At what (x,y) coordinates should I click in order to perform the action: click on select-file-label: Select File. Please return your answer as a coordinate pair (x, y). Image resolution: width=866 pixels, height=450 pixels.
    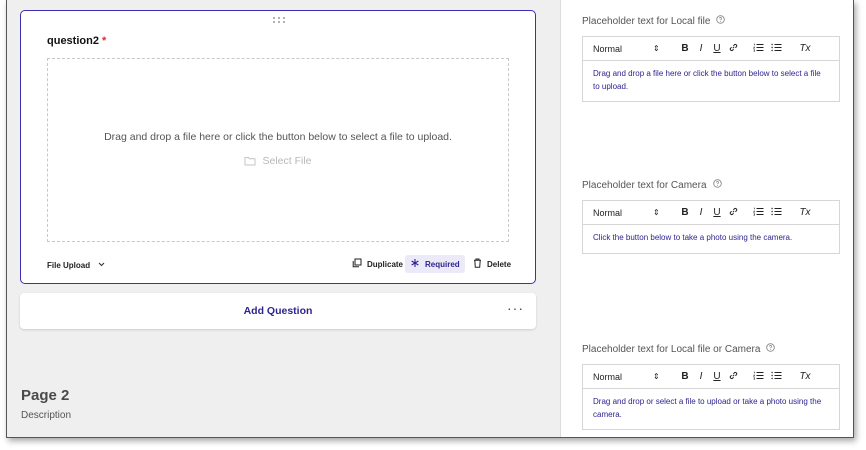
    Looking at the image, I should click on (287, 161).